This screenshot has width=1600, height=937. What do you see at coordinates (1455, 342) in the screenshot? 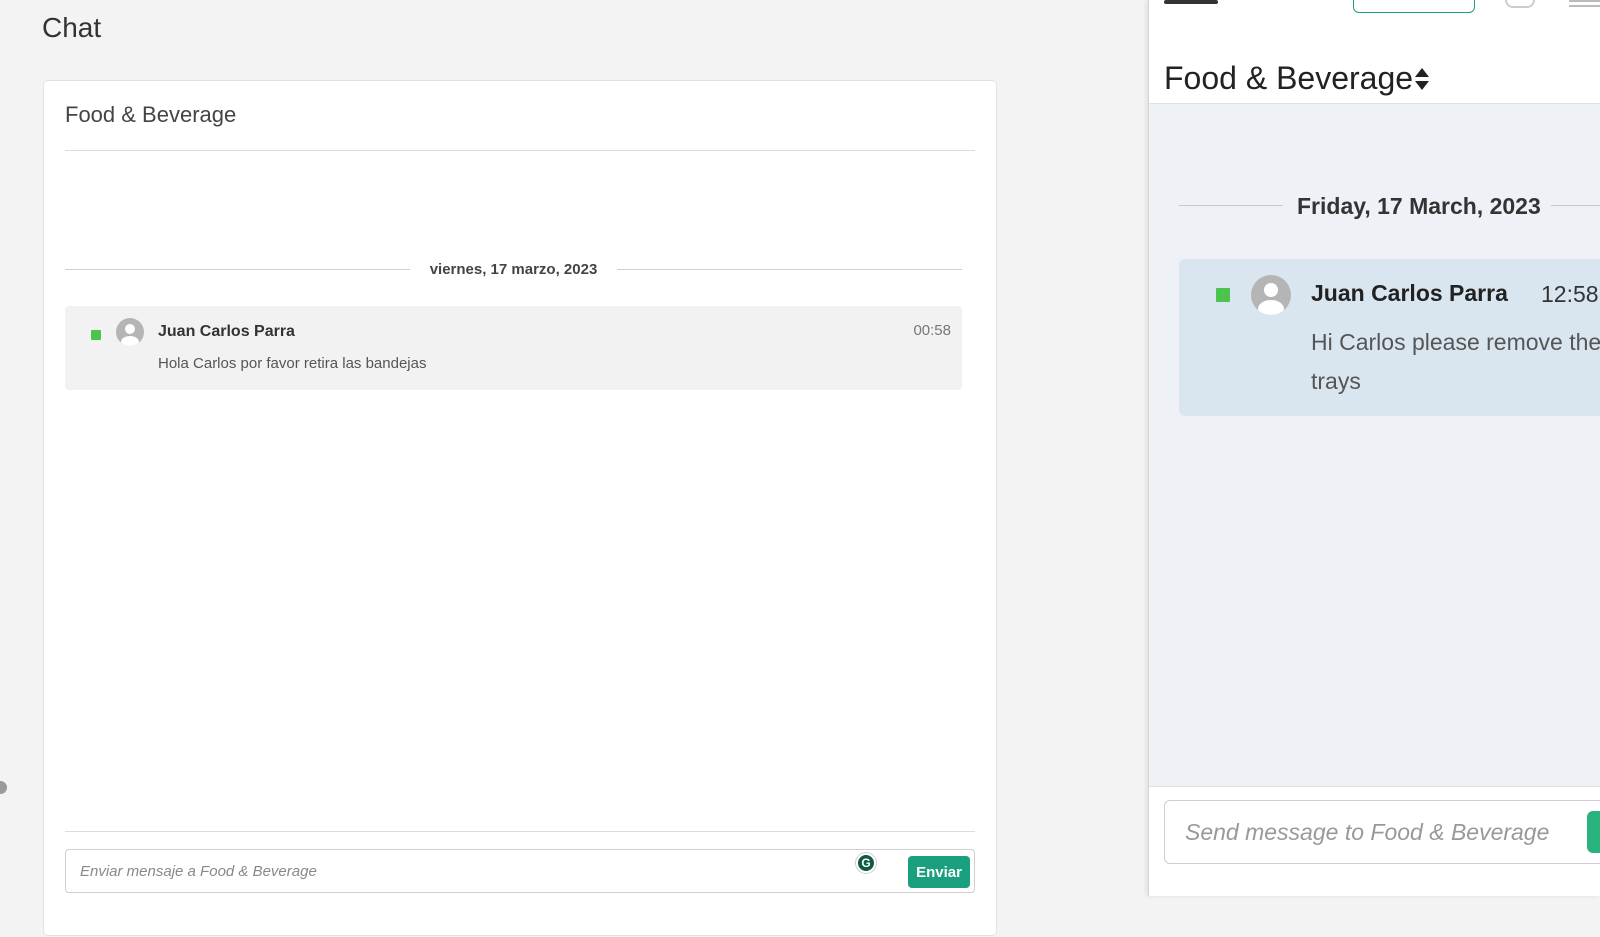
I see `mobile-message-line: Hi Carlos please remove the` at bounding box center [1455, 342].